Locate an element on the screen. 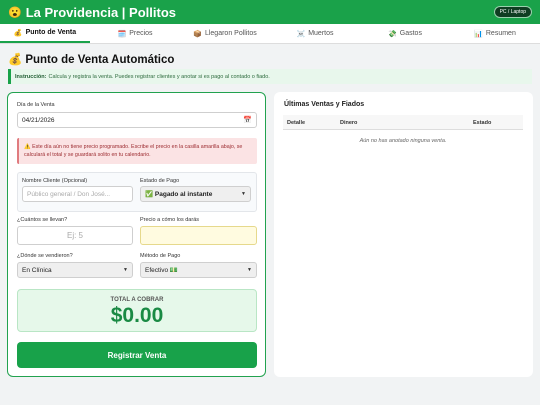 The height and width of the screenshot is (405, 540). instruction-label: Instrucción: is located at coordinates (31, 76).